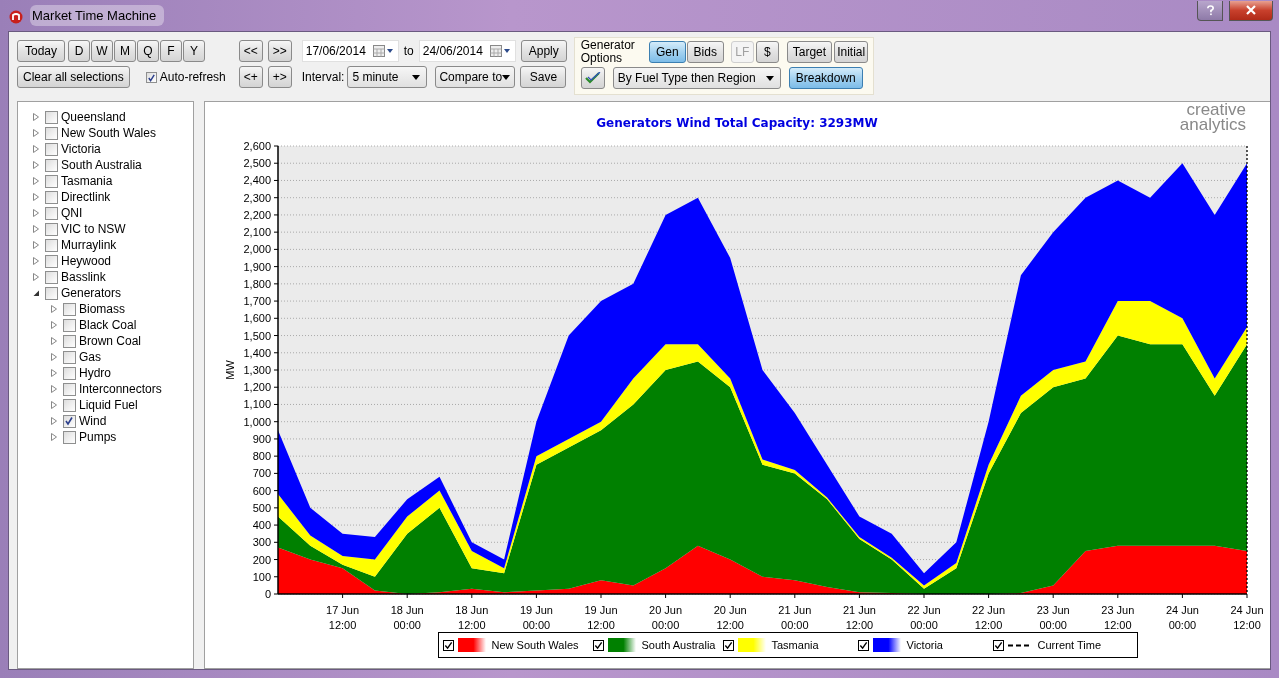 Image resolution: width=1279 pixels, height=678 pixels. Describe the element at coordinates (83, 277) in the screenshot. I see `tree-item: Basslink` at that location.